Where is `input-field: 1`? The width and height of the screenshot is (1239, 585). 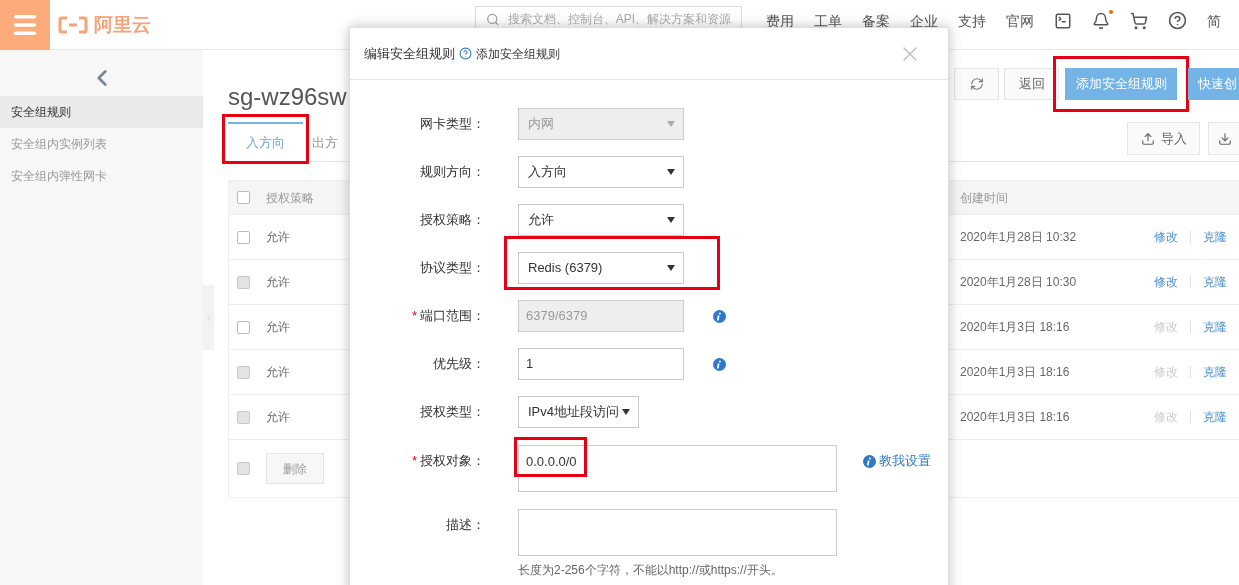 input-field: 1 is located at coordinates (601, 364).